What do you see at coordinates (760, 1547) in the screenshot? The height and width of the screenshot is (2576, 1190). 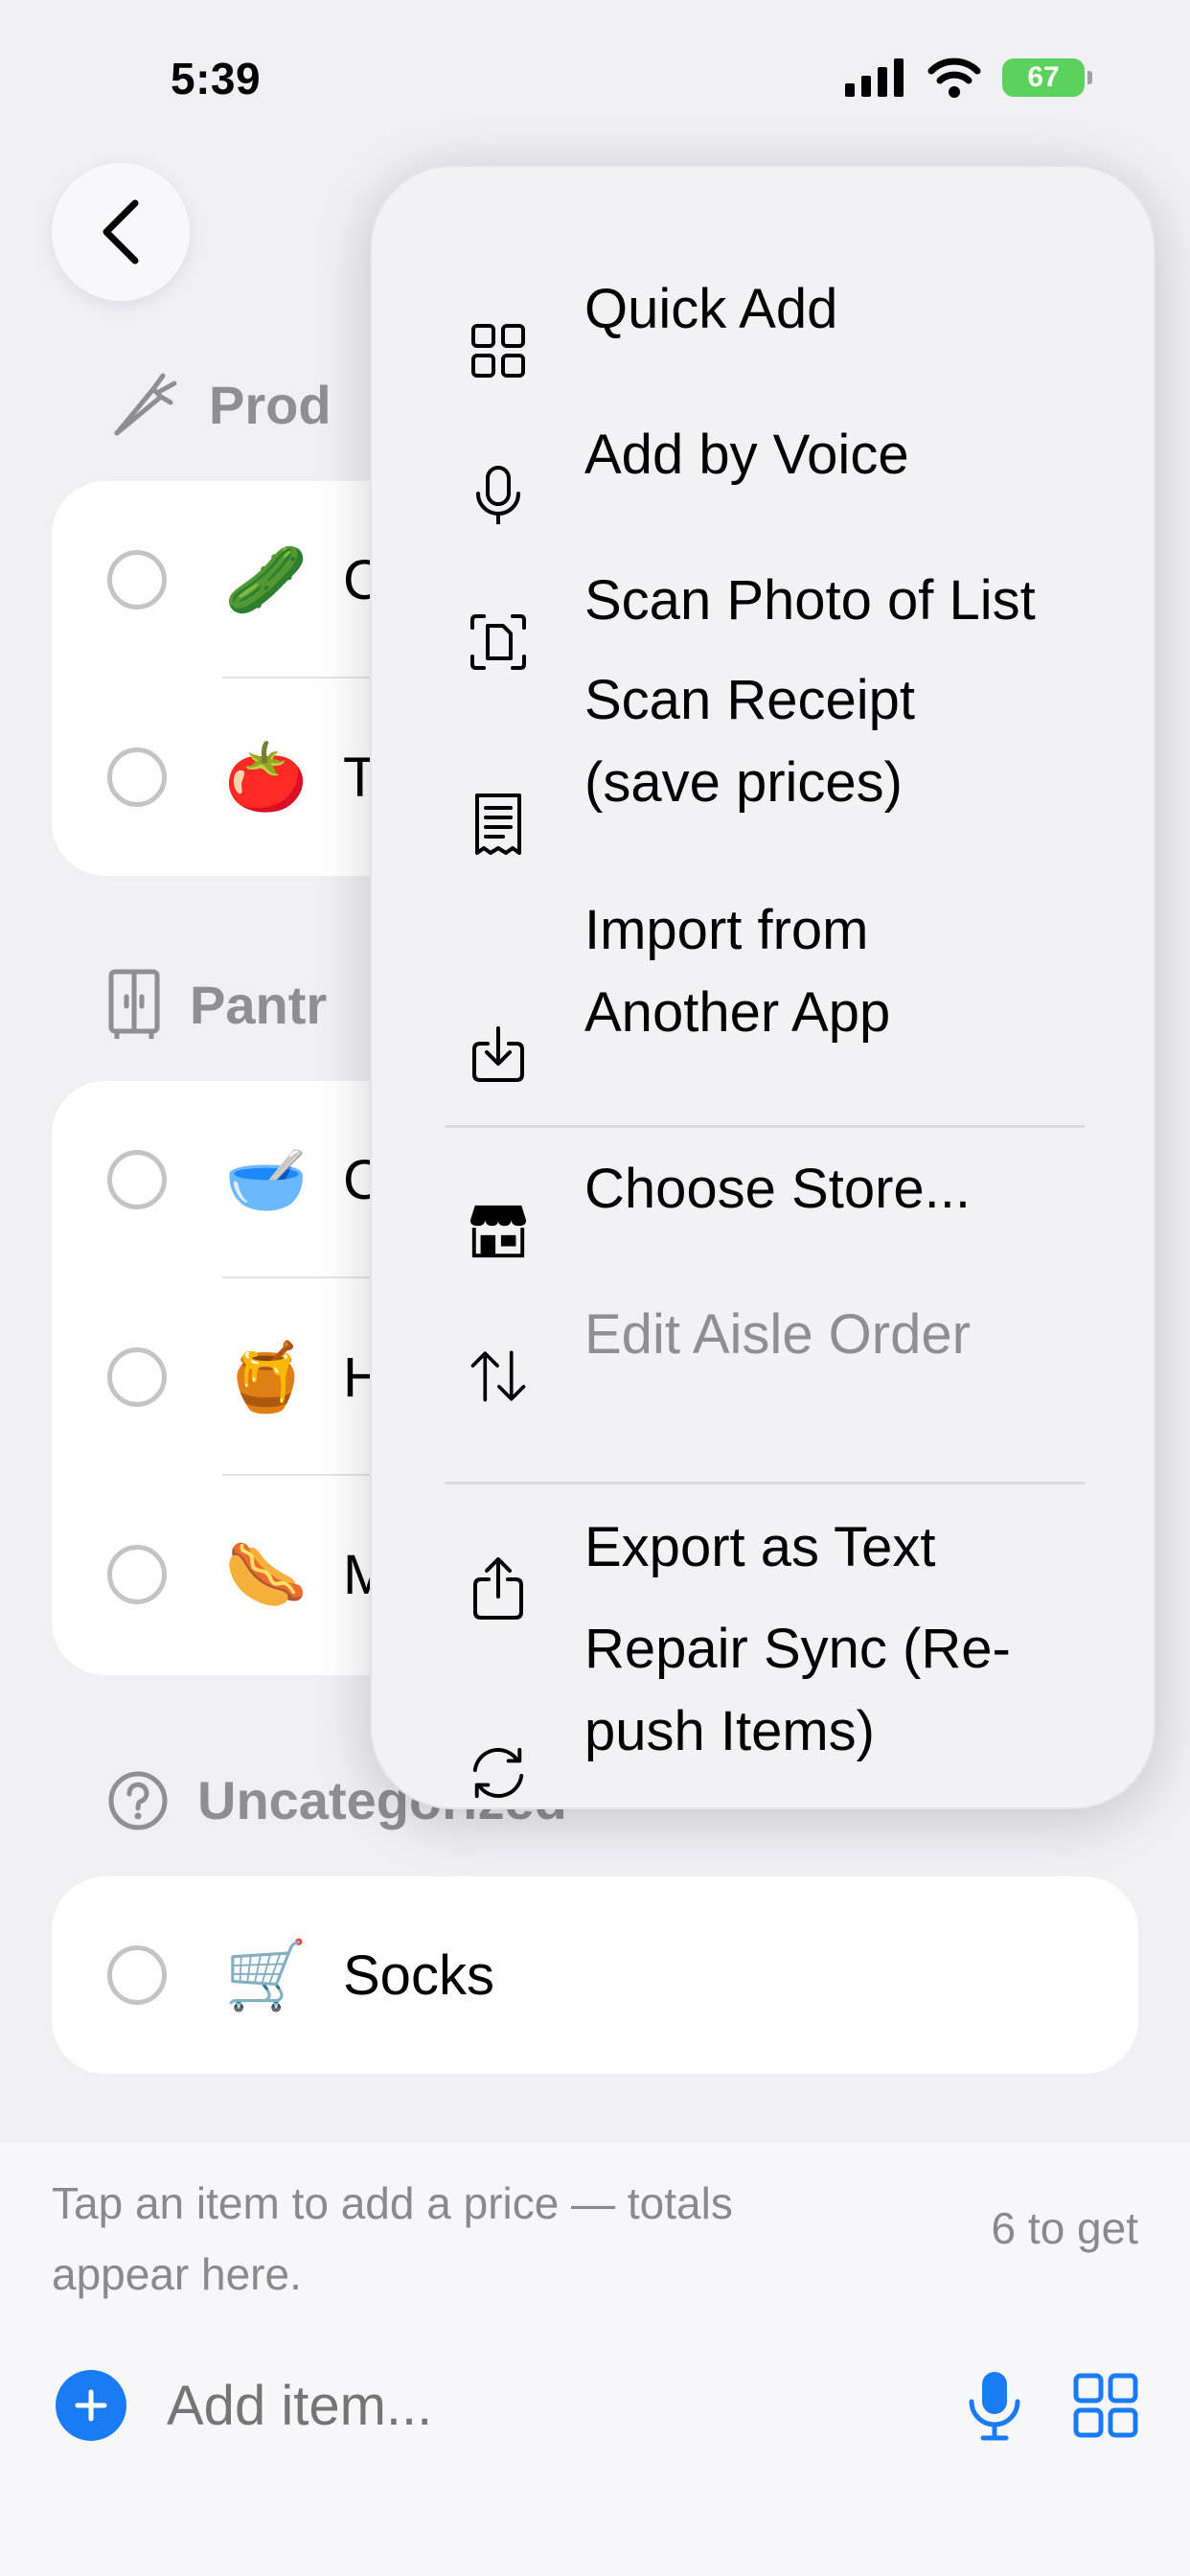 I see `menu-item-label: Export as Text` at bounding box center [760, 1547].